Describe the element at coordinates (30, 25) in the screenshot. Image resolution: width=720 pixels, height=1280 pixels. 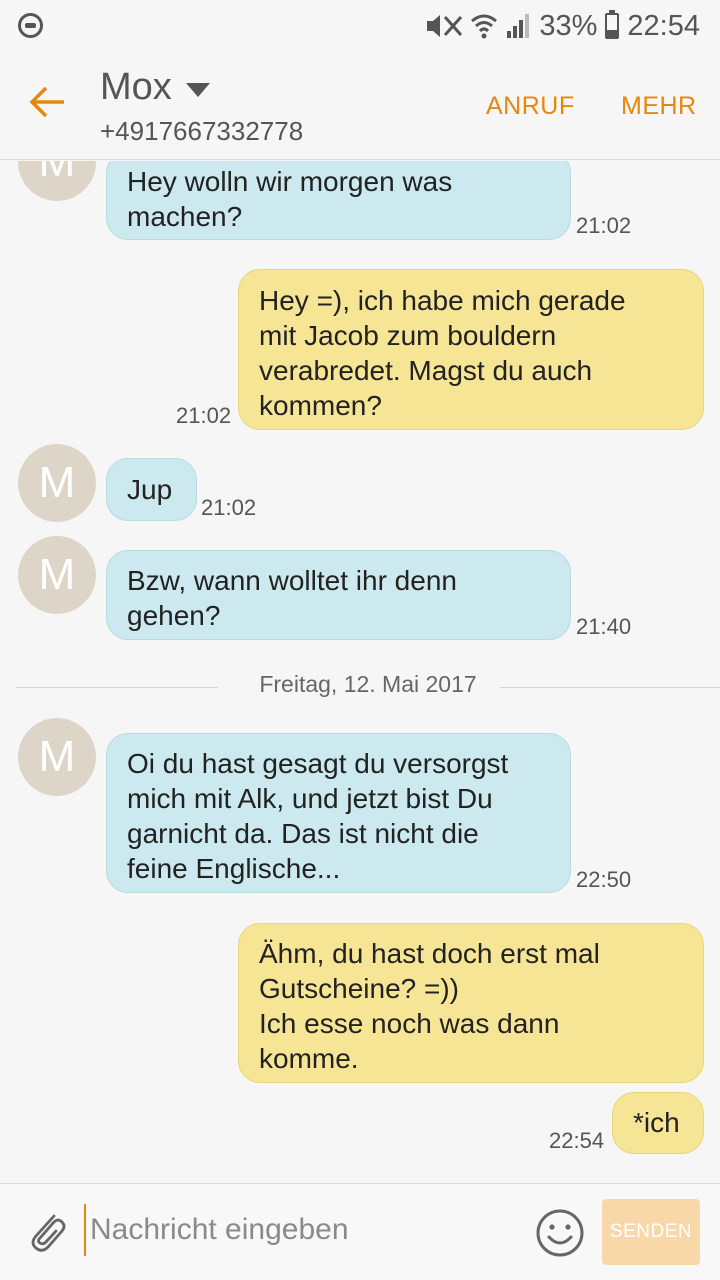
I see `notification-icon` at that location.